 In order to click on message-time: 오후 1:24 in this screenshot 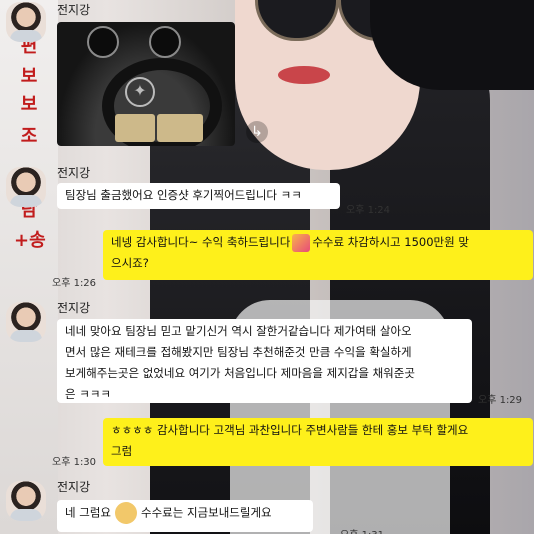, I will do `click(368, 210)`.